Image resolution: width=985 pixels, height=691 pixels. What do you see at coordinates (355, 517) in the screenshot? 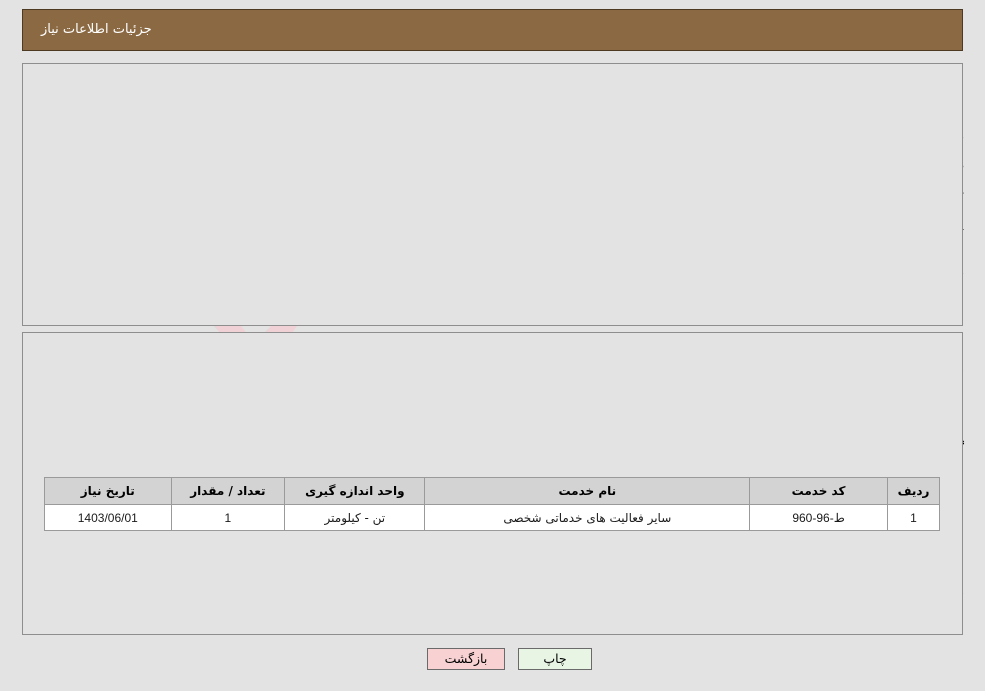
I see `cell-unit: تن - کیلومتر` at bounding box center [355, 517].